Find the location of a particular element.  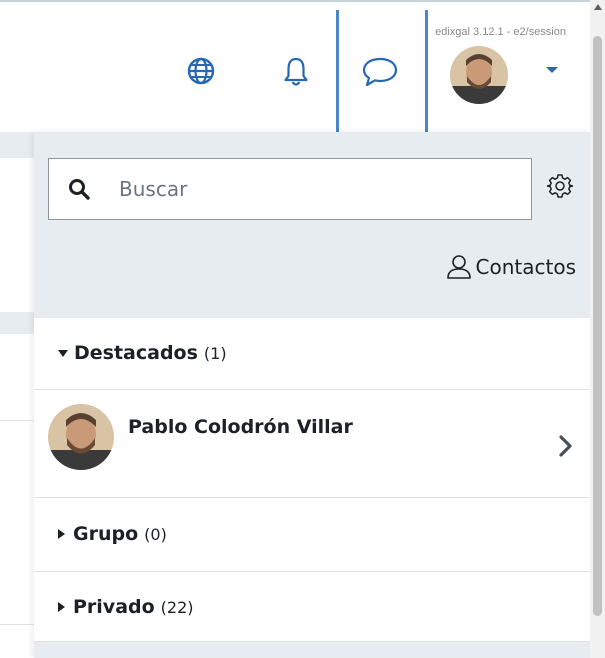

version-label: edixgal 3.12.1 - e2/session is located at coordinates (500, 32).